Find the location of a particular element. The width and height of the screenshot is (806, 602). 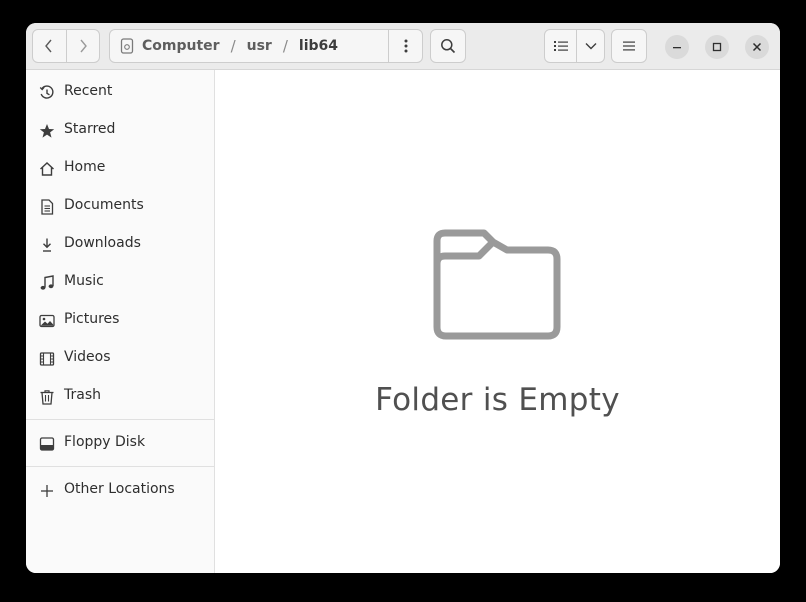

sidebar-item-label: Starred is located at coordinates (90, 129).